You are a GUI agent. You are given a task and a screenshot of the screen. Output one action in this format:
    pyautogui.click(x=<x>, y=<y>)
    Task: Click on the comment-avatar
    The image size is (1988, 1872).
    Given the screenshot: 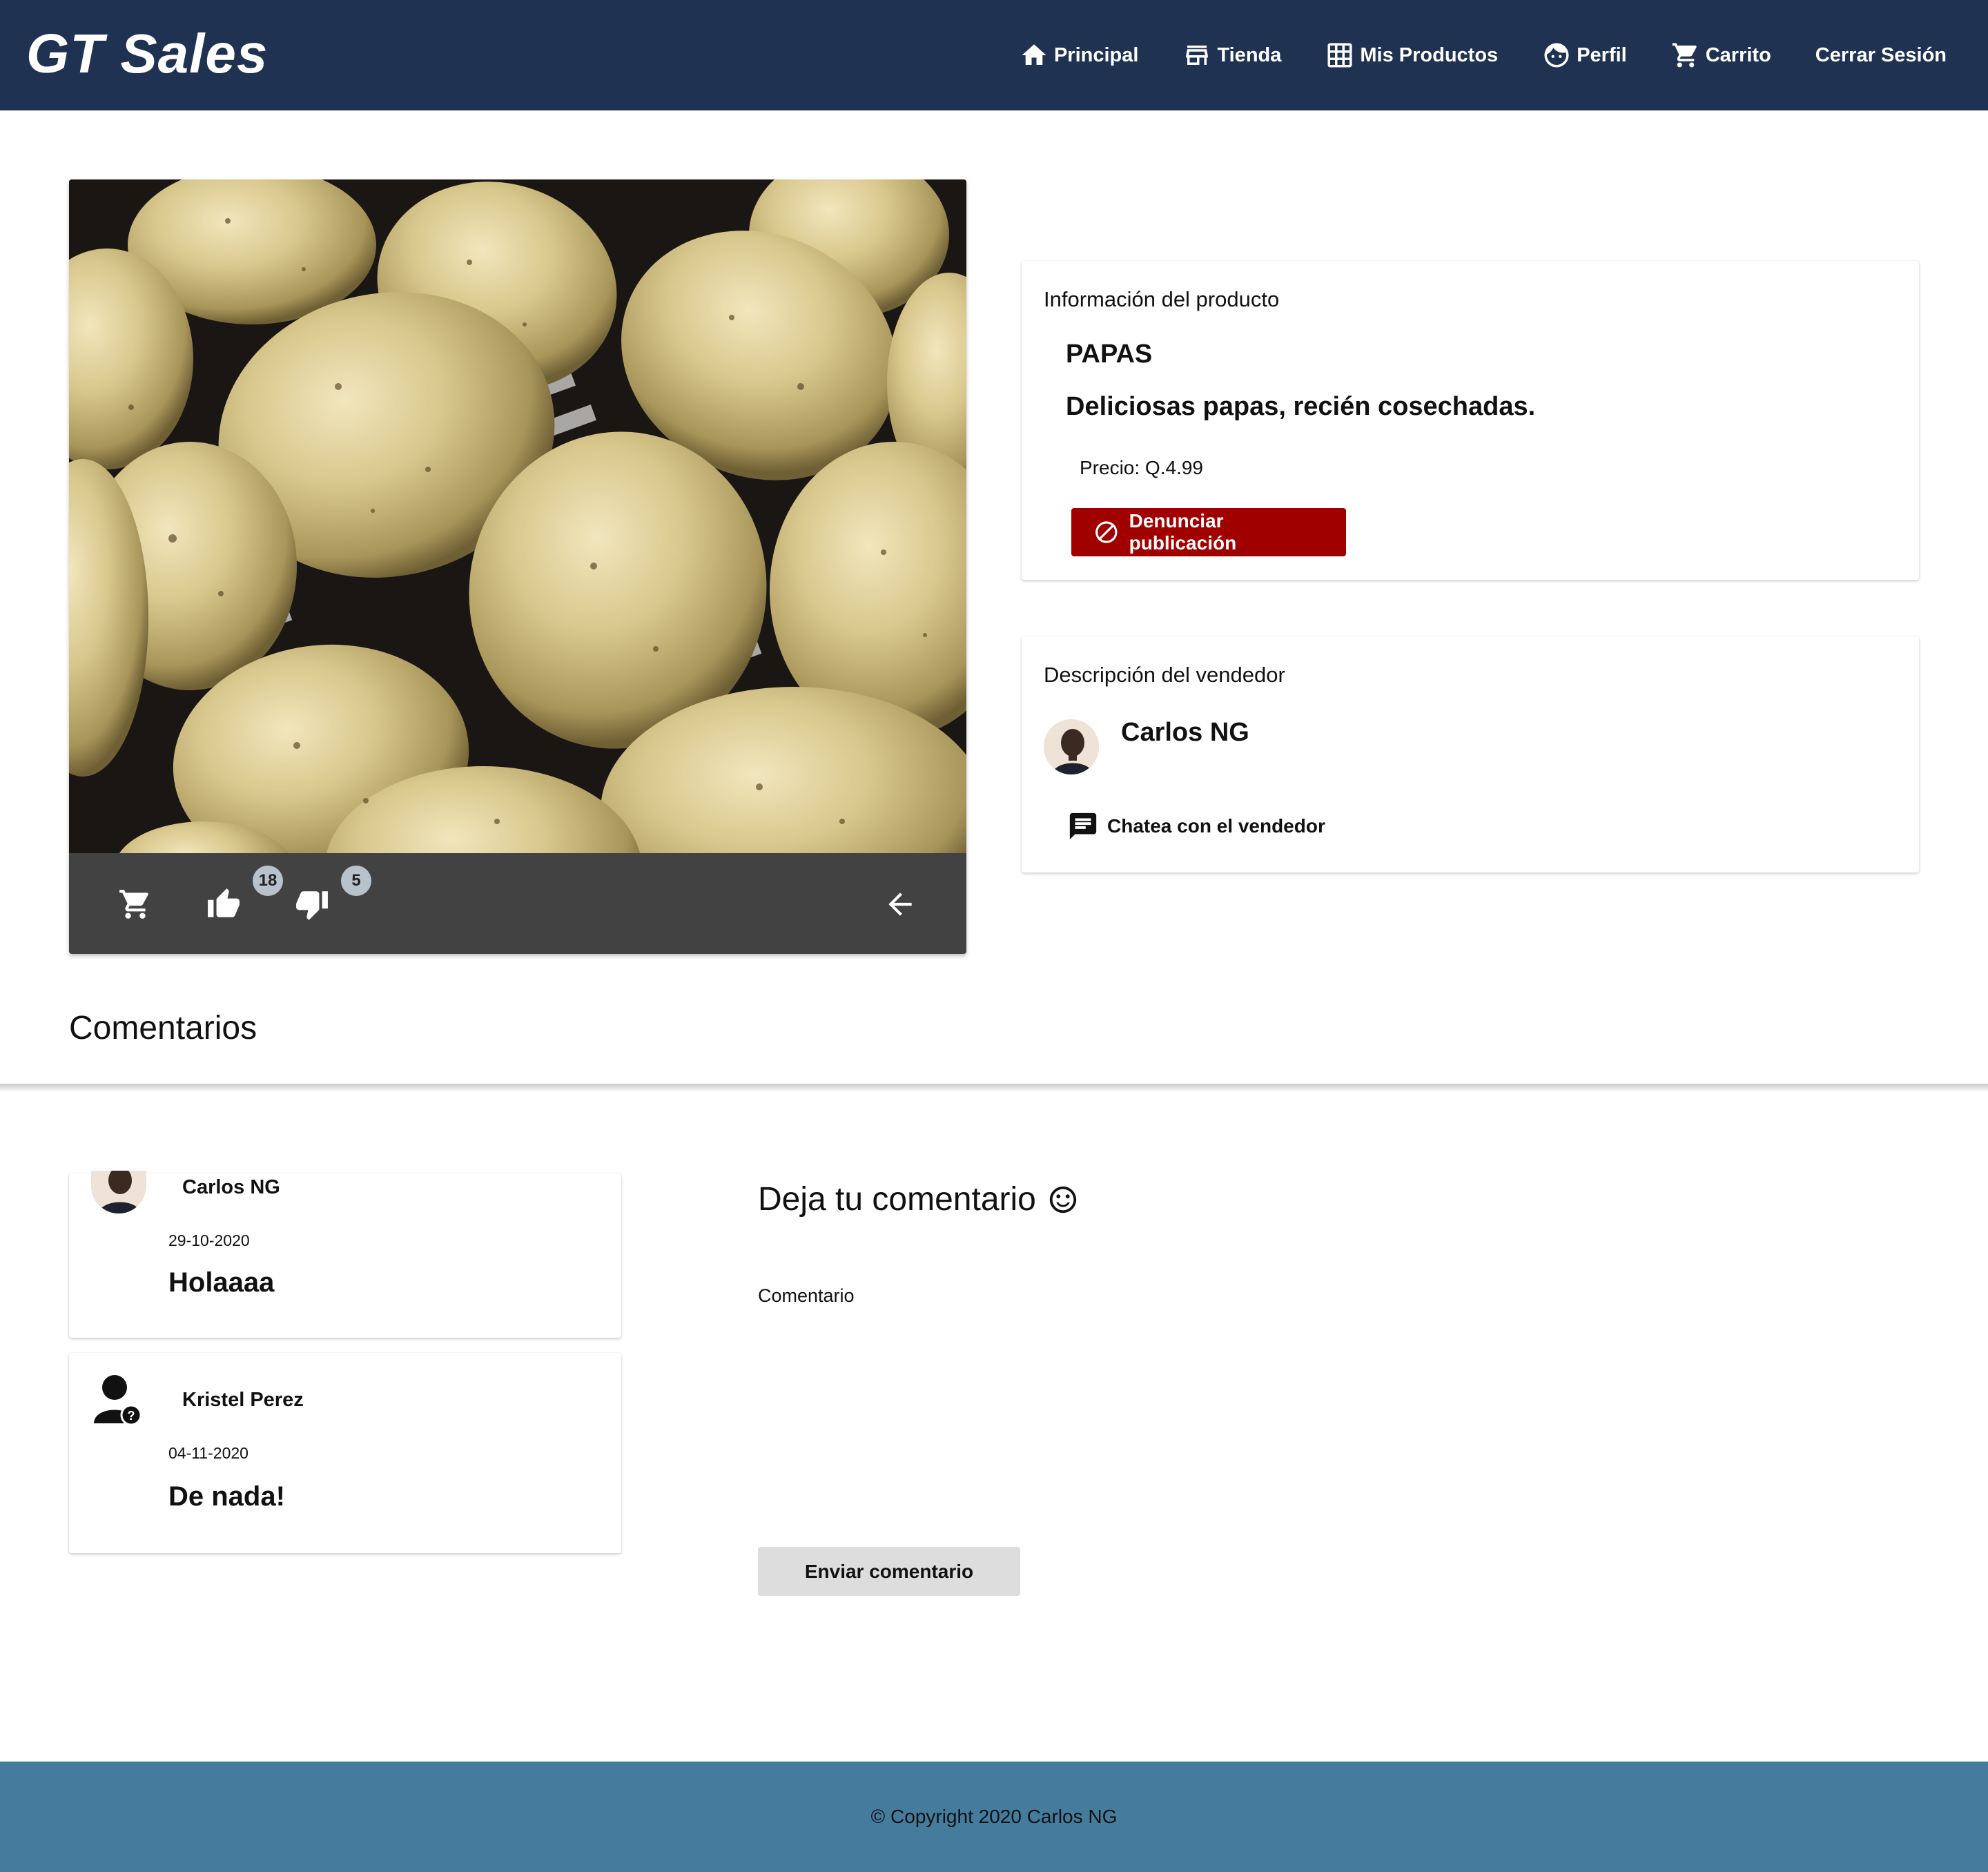 What is the action you would take?
    pyautogui.click(x=118, y=1192)
    